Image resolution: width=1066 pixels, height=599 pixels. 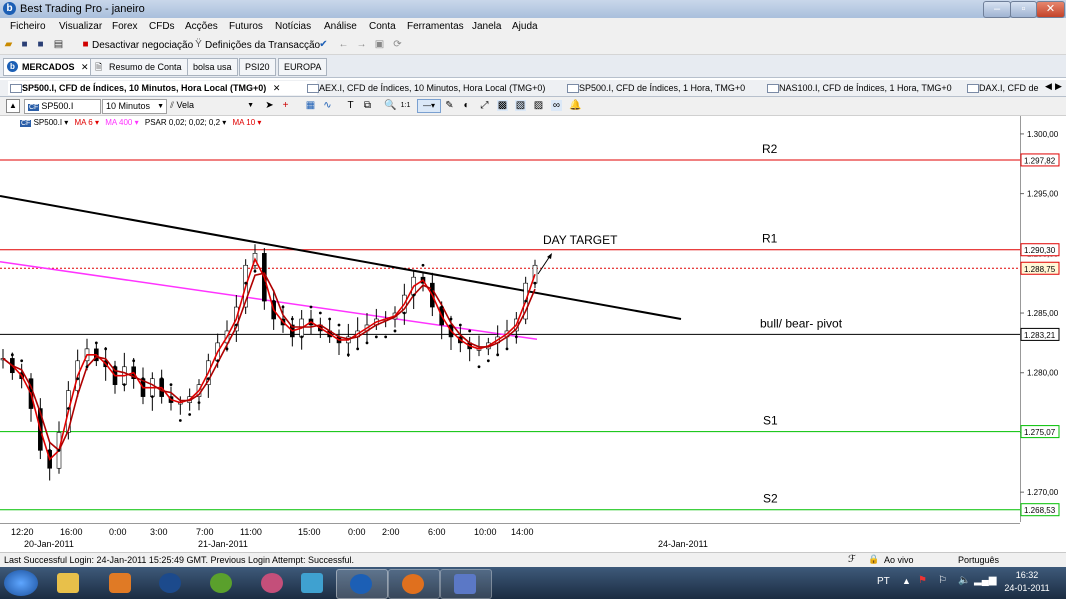 What do you see at coordinates (182, 122) in the screenshot?
I see `legend-psar: PSAR 0,02; 0,02; 0,2` at bounding box center [182, 122].